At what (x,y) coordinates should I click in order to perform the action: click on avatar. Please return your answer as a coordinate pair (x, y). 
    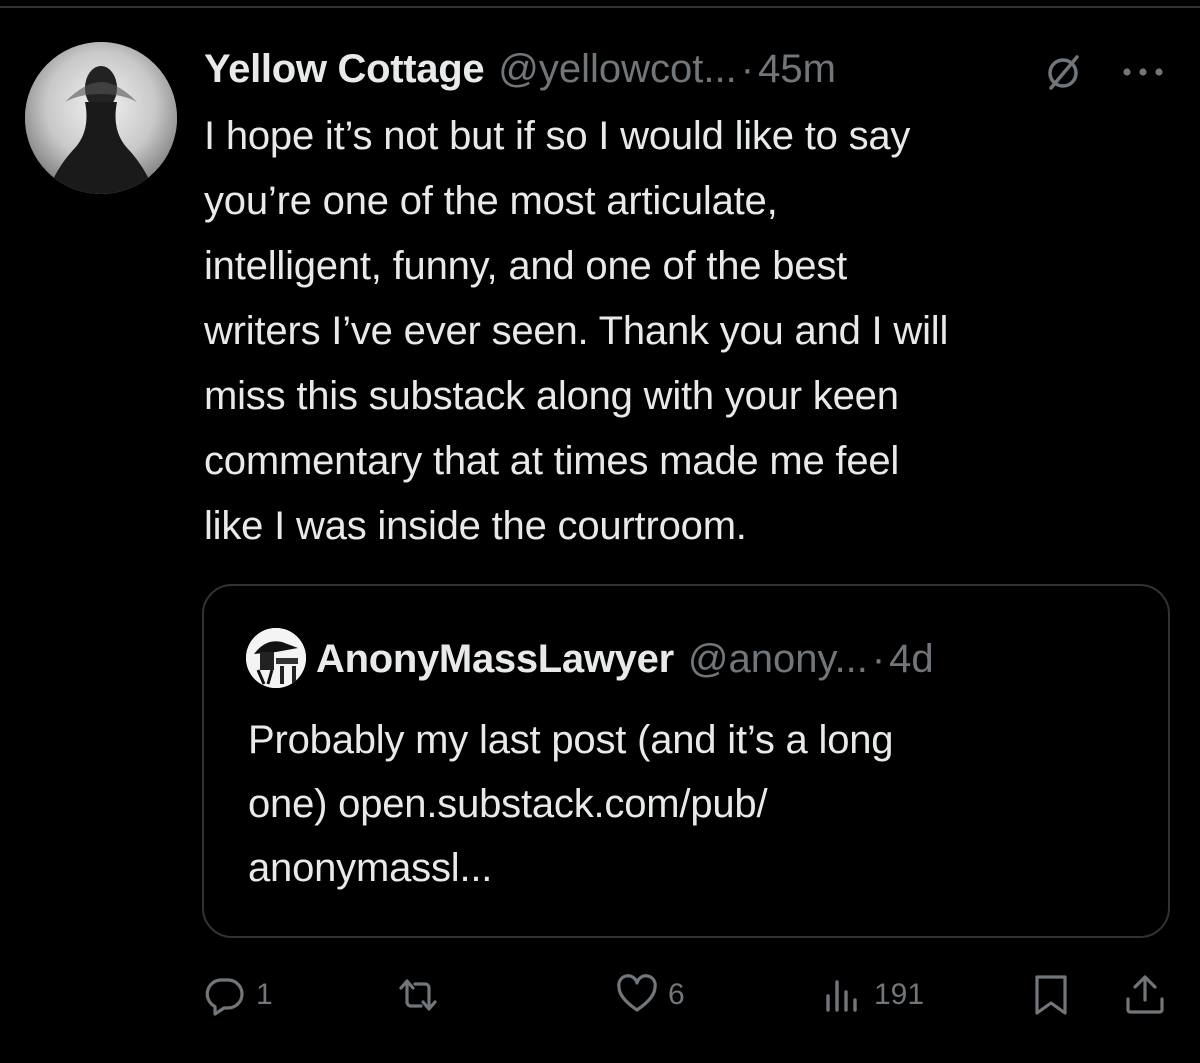
    Looking at the image, I should click on (101, 118).